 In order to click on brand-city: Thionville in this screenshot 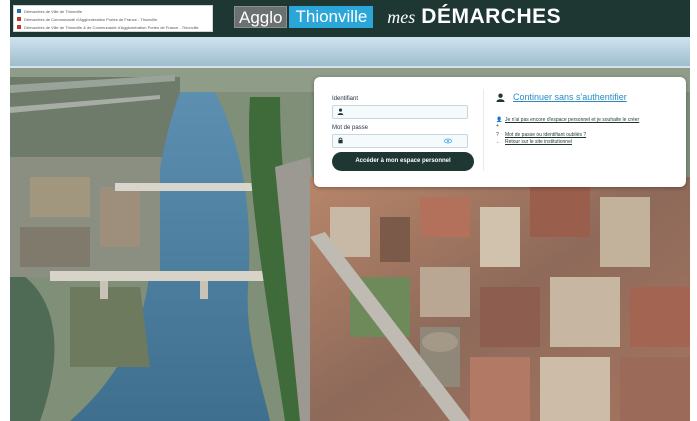, I will do `click(331, 17)`.